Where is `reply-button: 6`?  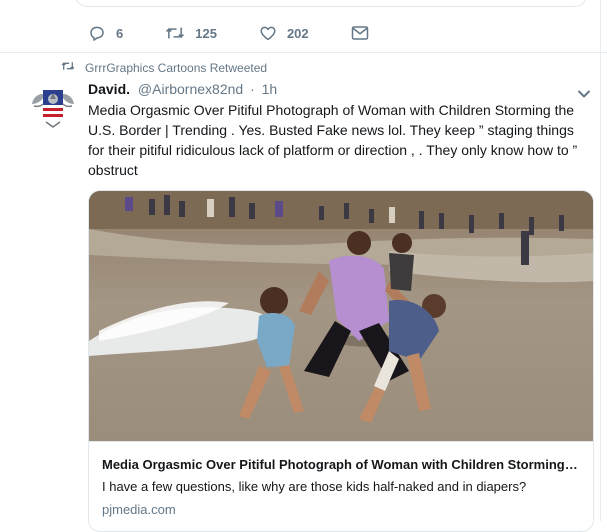
reply-button: 6 is located at coordinates (105, 33).